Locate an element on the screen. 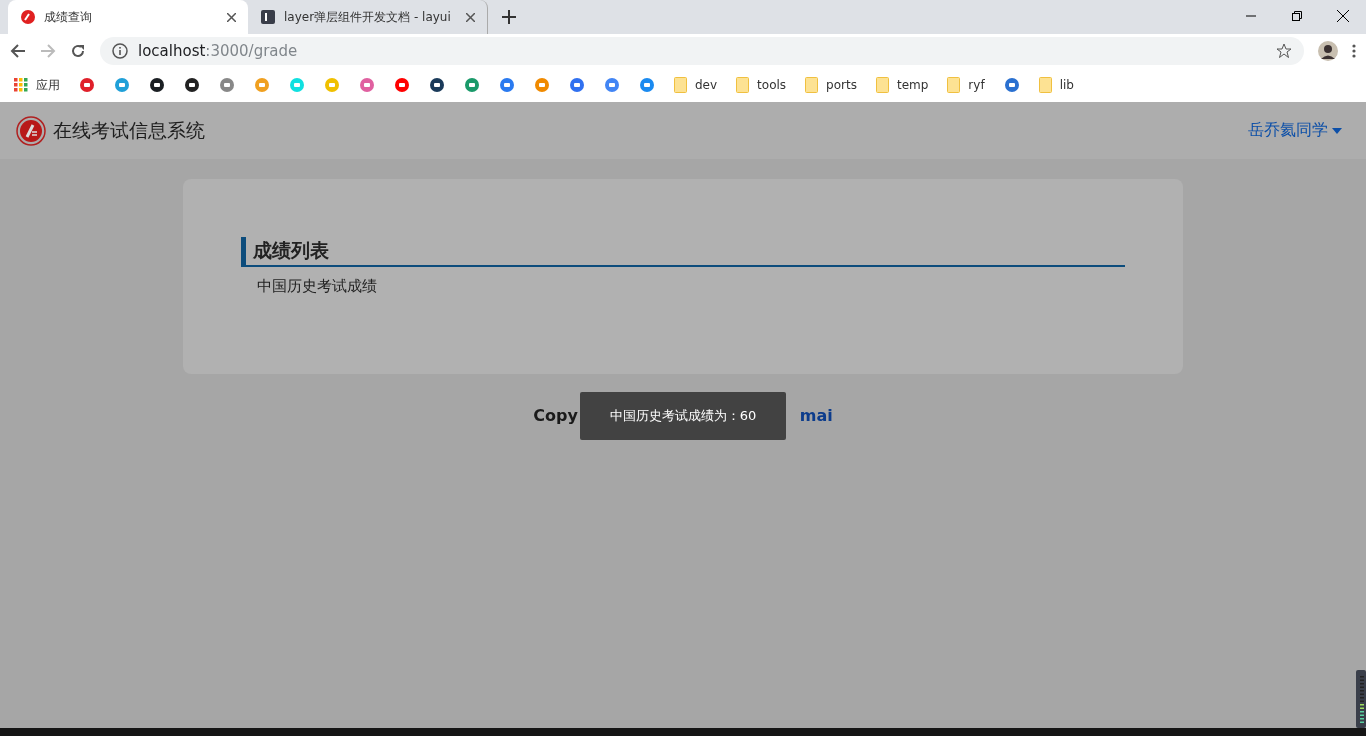  bookmark-label: ryf is located at coordinates (976, 85).